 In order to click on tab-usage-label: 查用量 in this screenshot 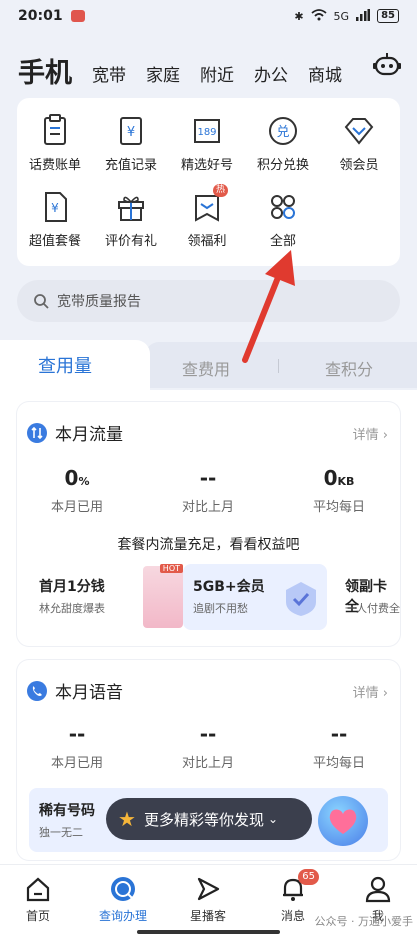, I will do `click(65, 366)`.